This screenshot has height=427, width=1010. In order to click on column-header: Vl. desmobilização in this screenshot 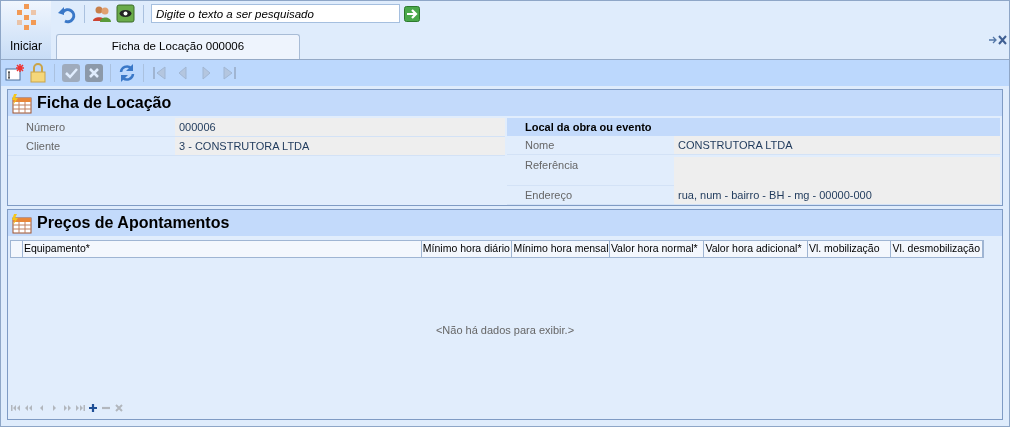, I will do `click(937, 249)`.